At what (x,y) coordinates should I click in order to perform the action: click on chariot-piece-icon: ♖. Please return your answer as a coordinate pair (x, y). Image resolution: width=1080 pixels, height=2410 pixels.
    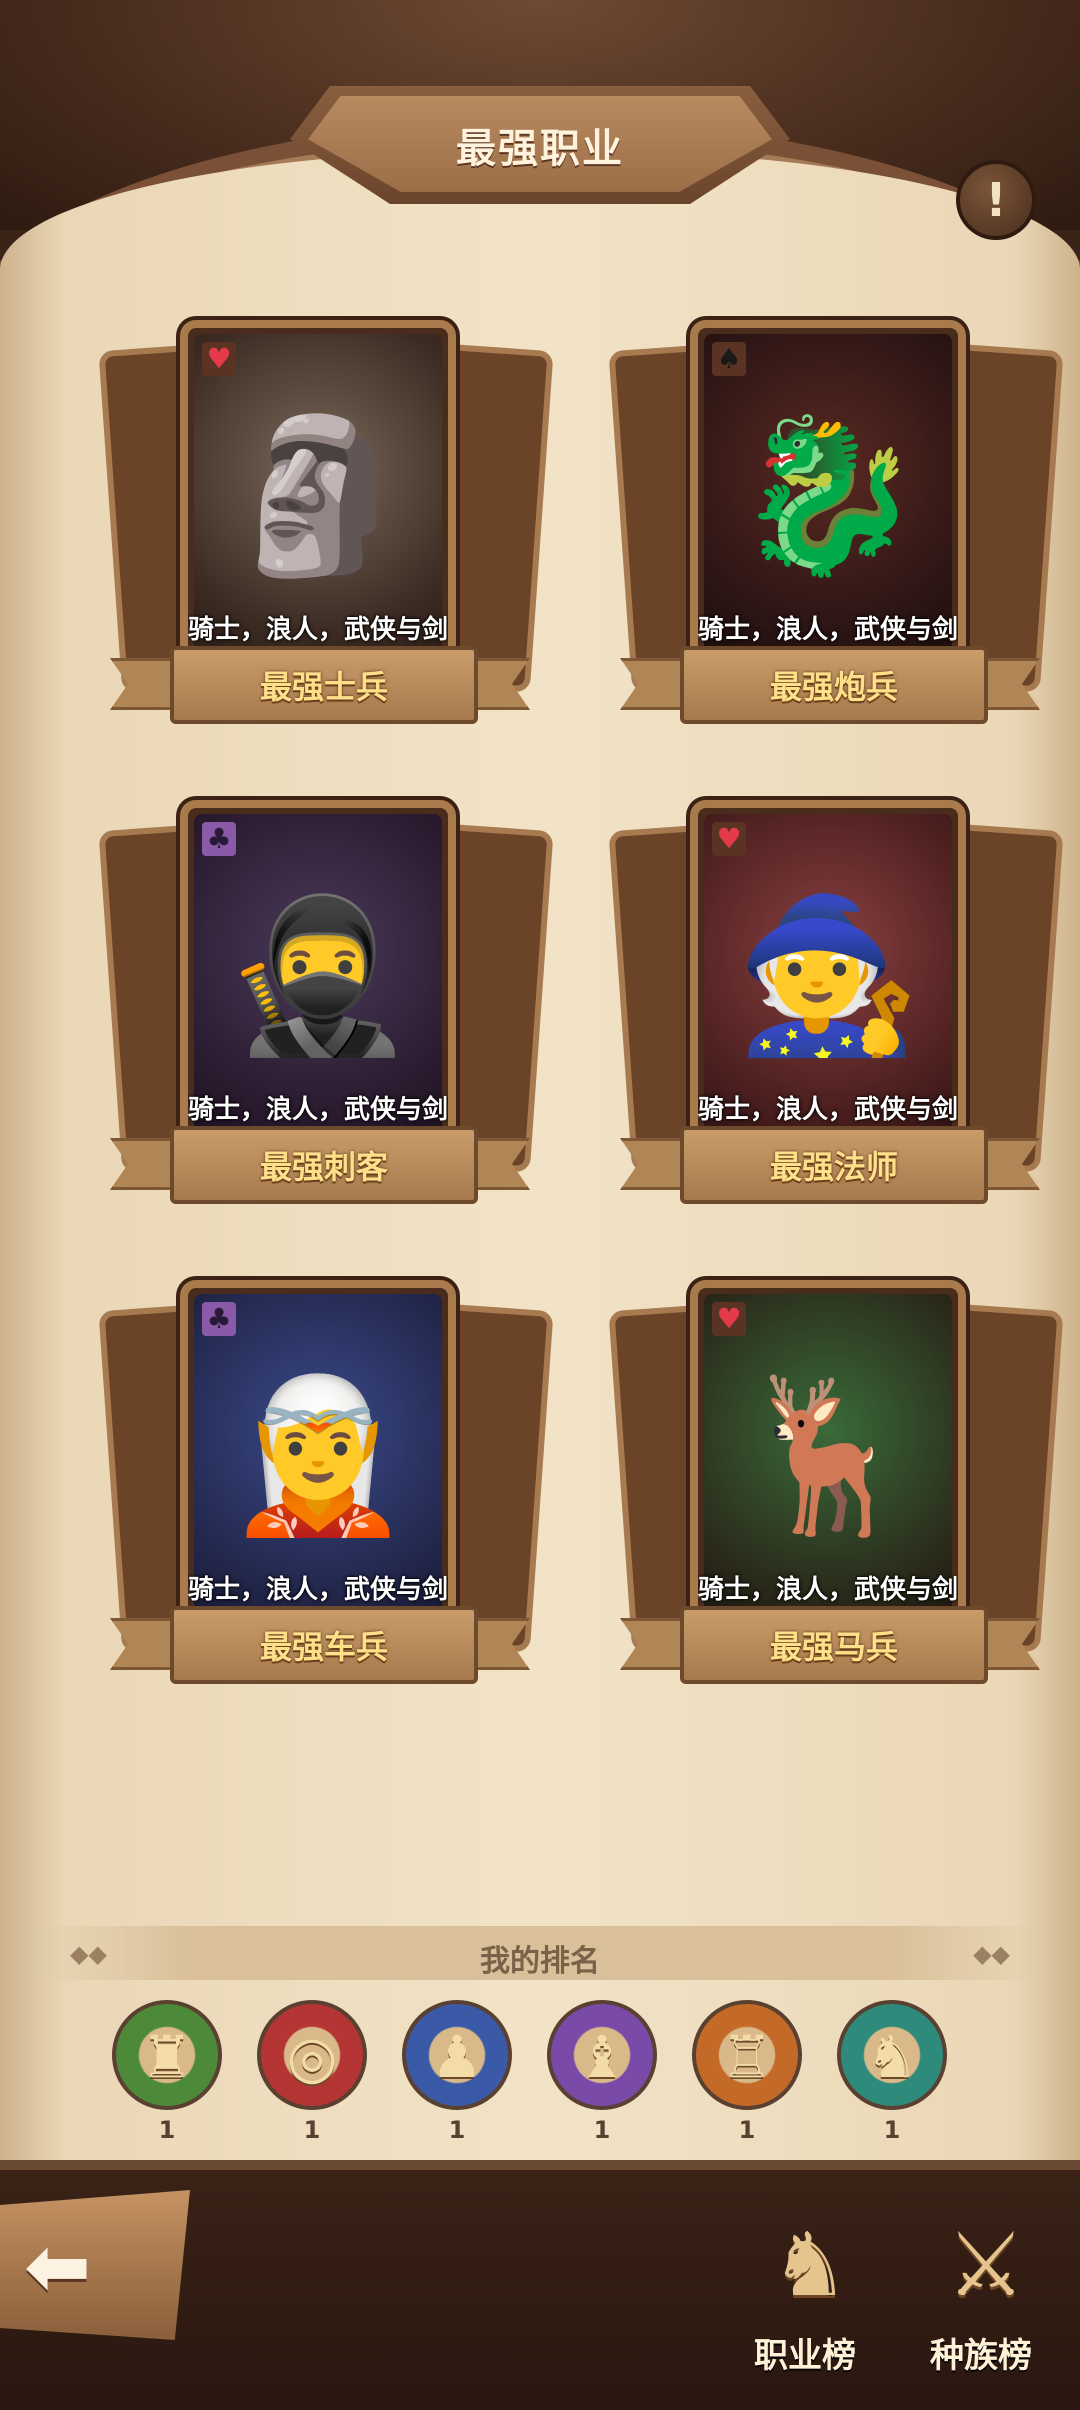
    Looking at the image, I should click on (747, 2057).